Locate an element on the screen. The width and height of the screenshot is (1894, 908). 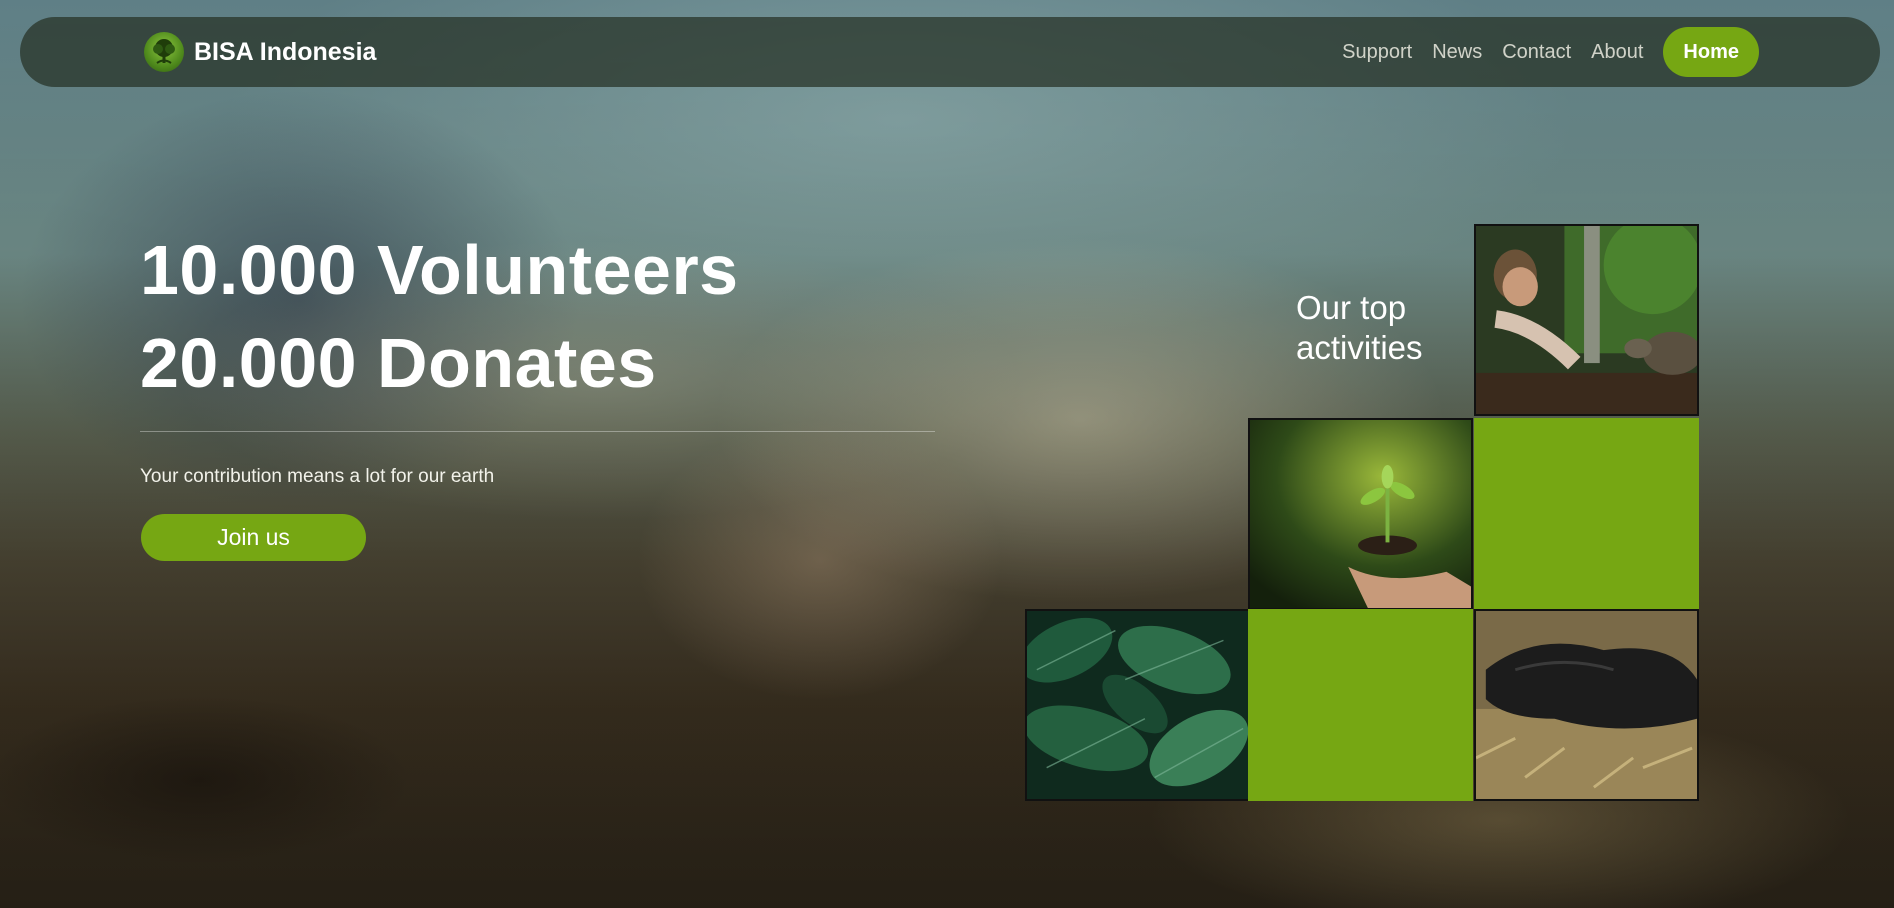
tree-logo-icon is located at coordinates (164, 52).